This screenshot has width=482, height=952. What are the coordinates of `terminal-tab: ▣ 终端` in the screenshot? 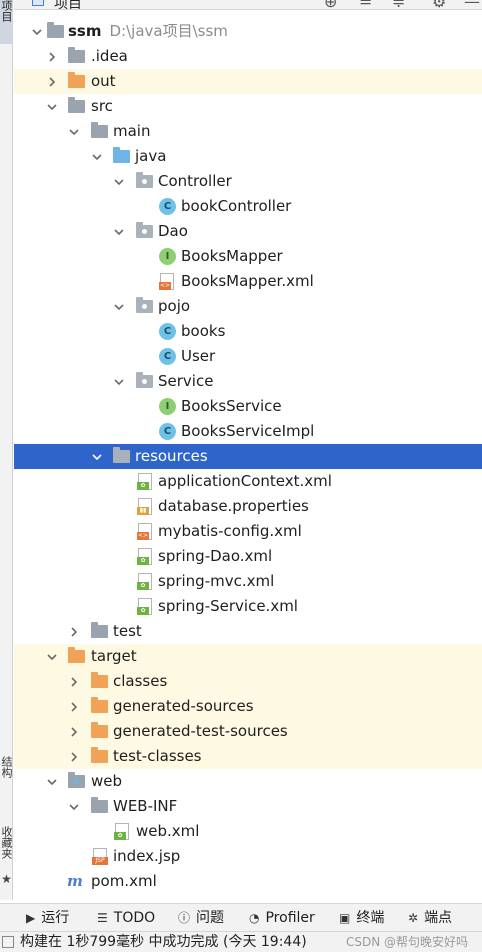 It's located at (361, 918).